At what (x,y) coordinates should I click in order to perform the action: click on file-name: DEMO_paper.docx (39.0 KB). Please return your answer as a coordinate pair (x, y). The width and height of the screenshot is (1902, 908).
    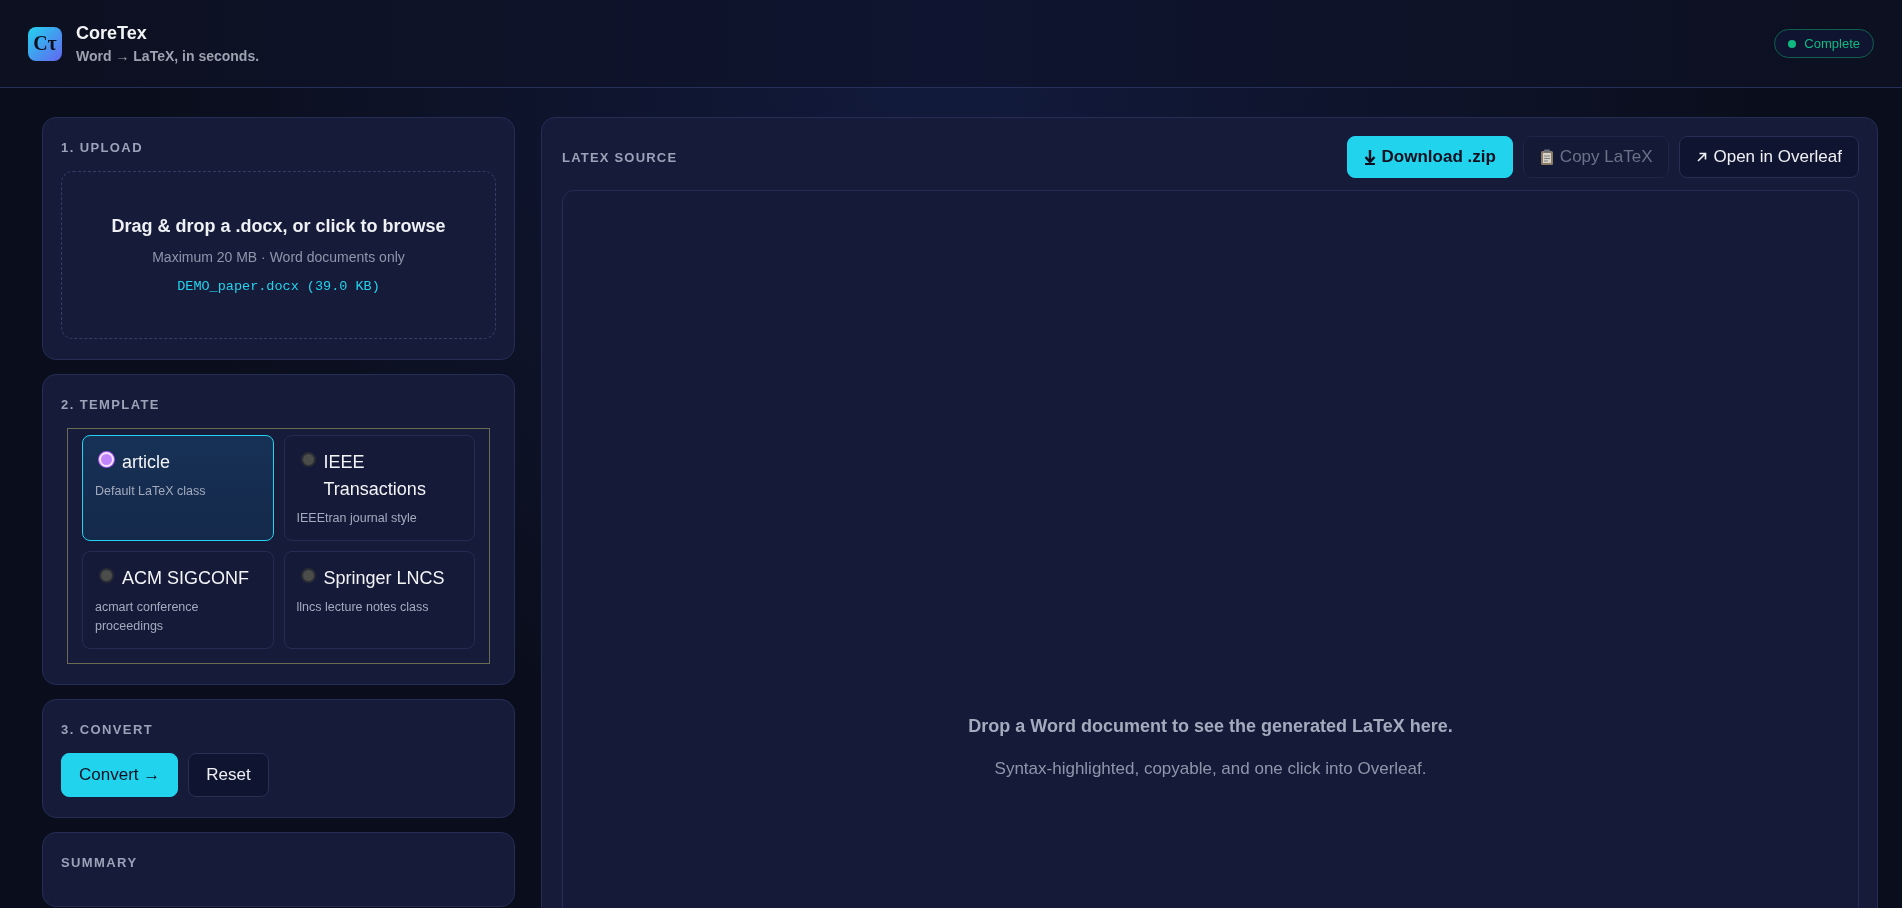
    Looking at the image, I should click on (278, 286).